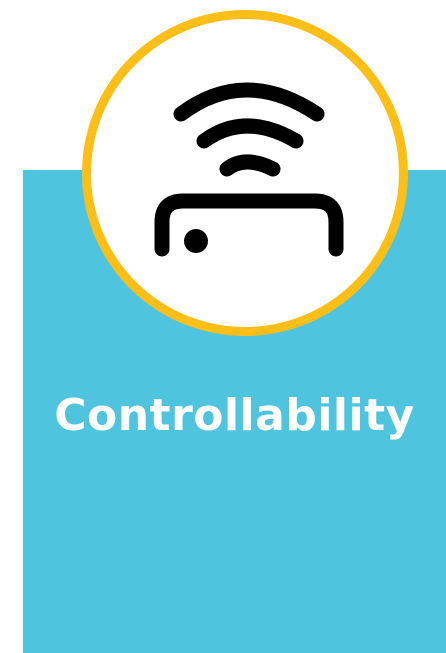 This screenshot has height=653, width=446. I want to click on card-title: Controllability, so click(234, 415).